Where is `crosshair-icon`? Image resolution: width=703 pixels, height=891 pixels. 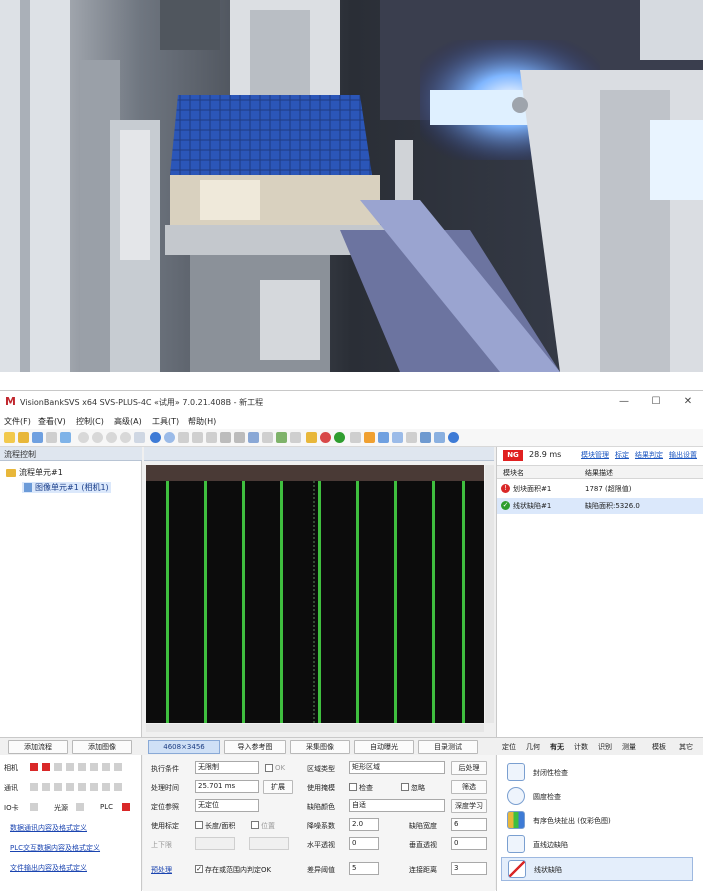 crosshair-icon is located at coordinates (139, 437).